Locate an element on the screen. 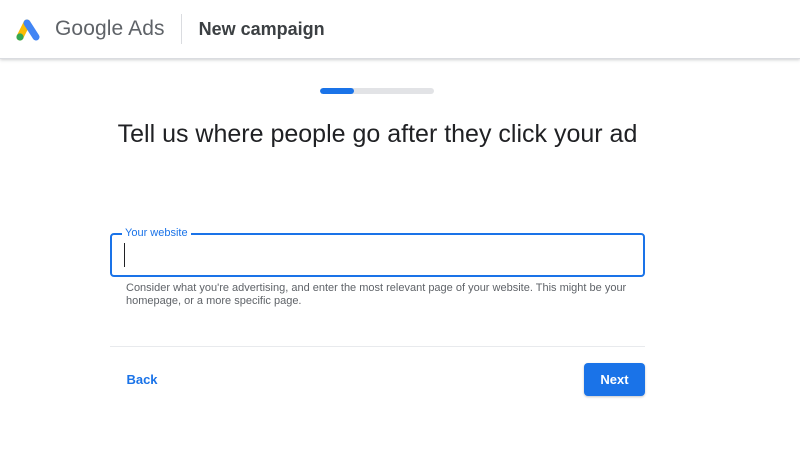  product-name: Google Ads is located at coordinates (110, 28).